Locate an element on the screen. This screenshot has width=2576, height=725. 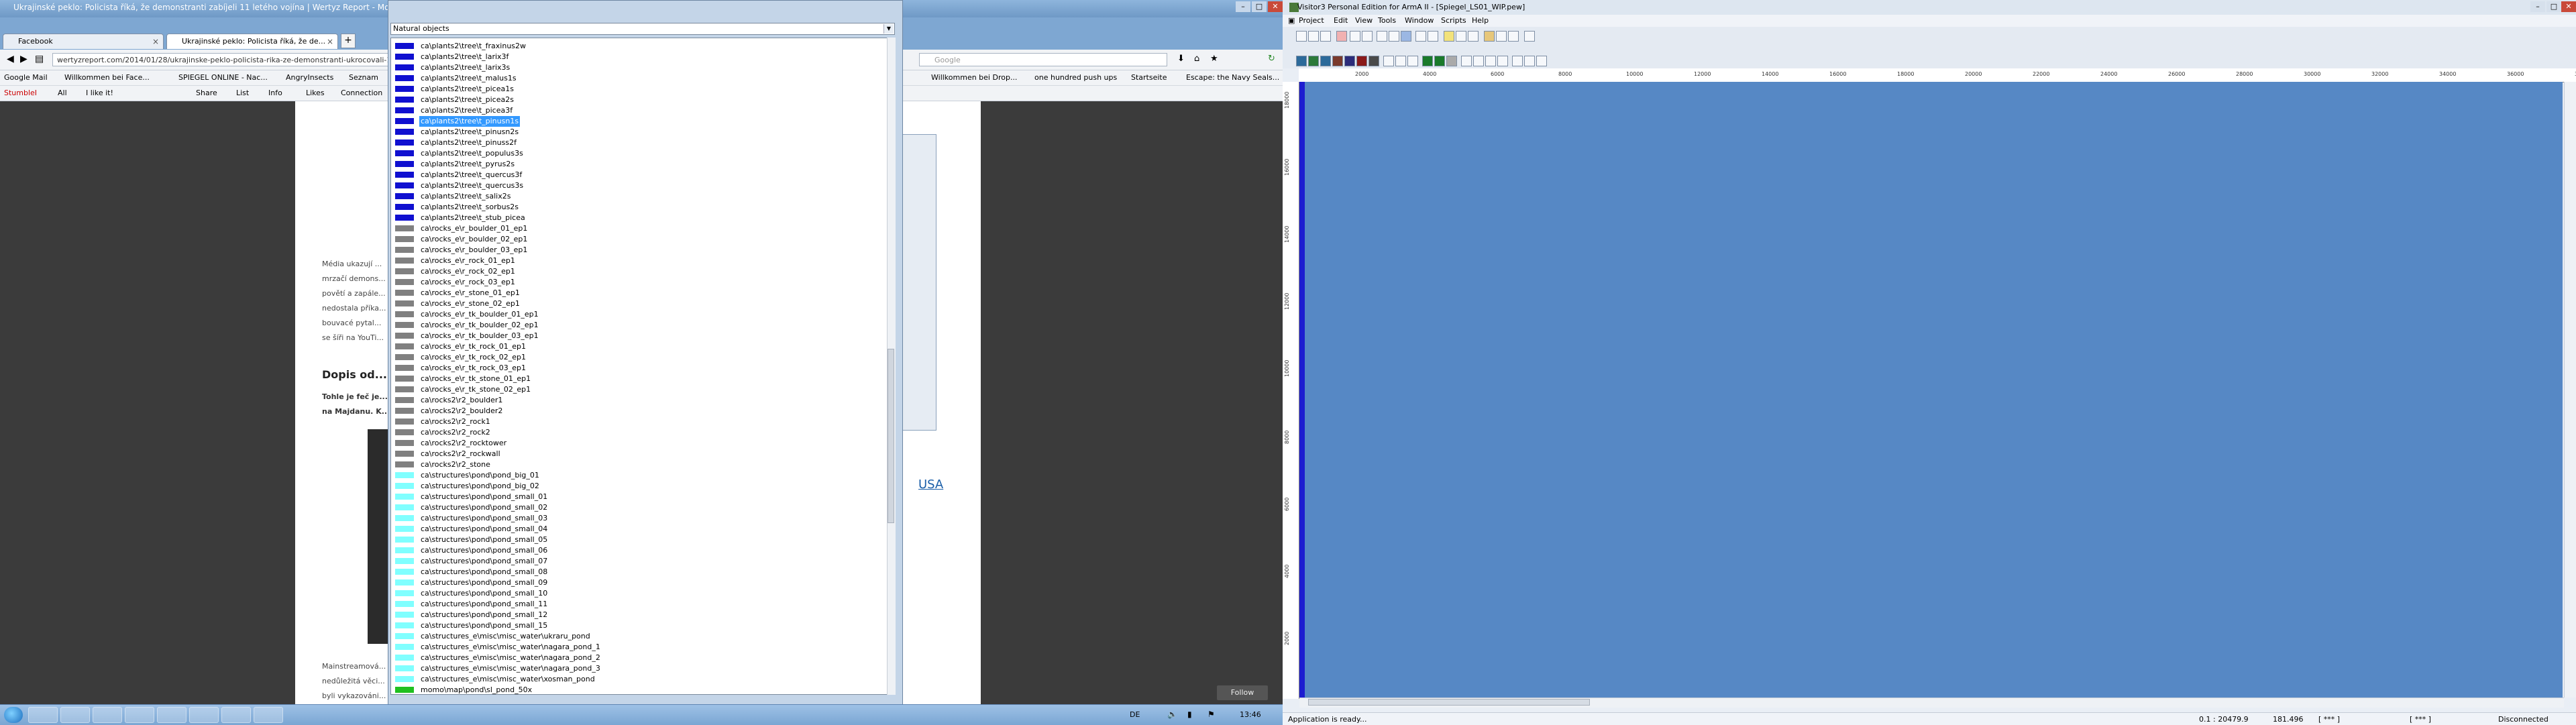
list-item: ca\plants2\tree\t_stub_picea is located at coordinates (636, 218).